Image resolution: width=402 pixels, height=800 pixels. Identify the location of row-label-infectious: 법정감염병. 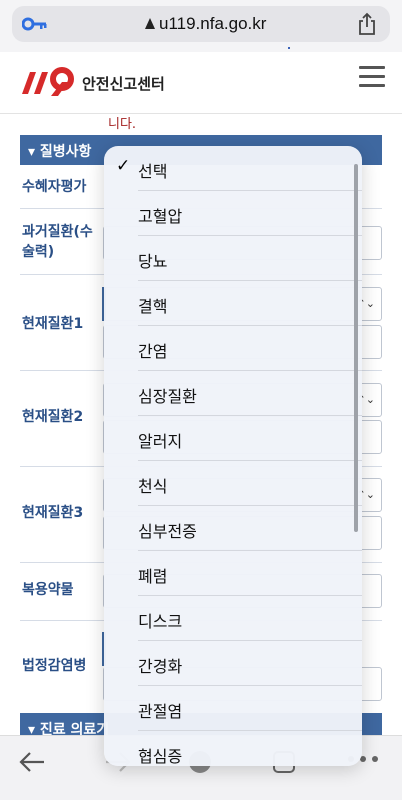
(54, 666).